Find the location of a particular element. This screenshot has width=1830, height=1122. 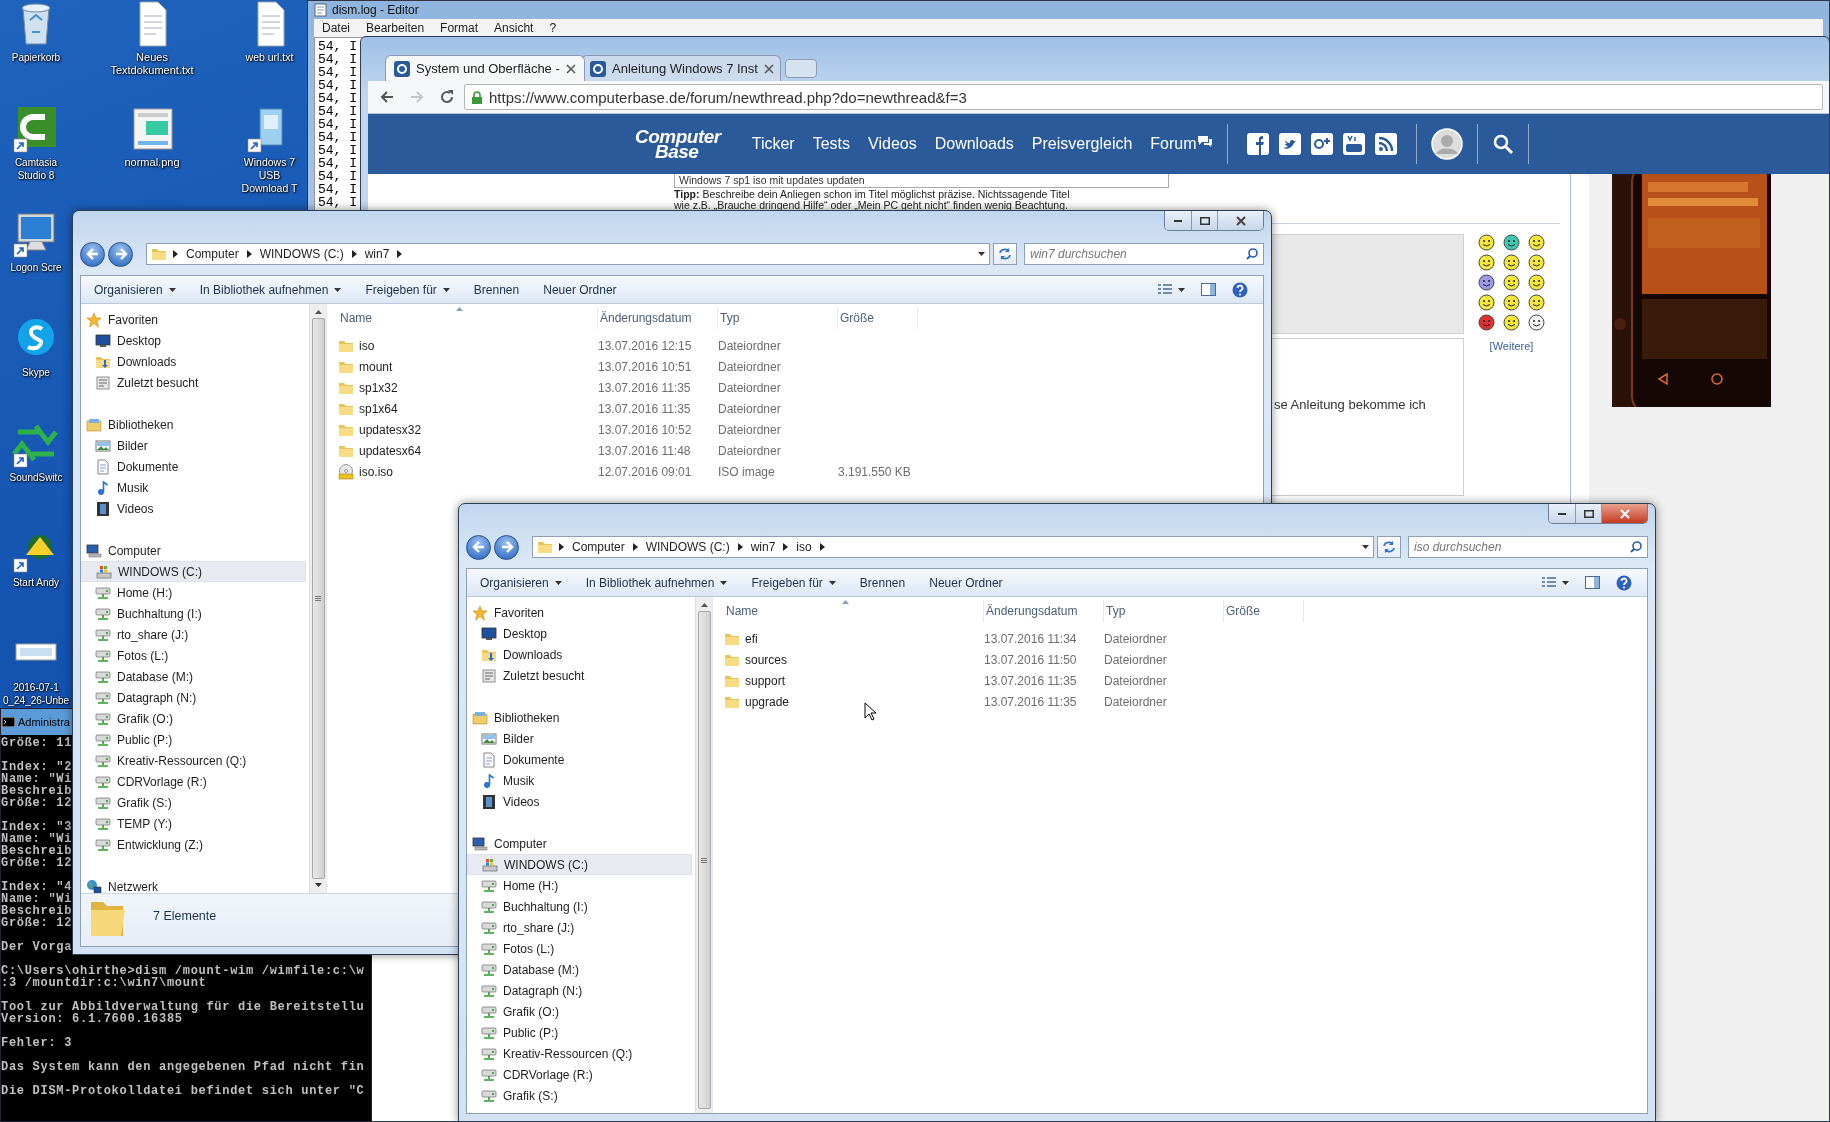

nav-item: CDRVorlage (R:) is located at coordinates (579, 1074).